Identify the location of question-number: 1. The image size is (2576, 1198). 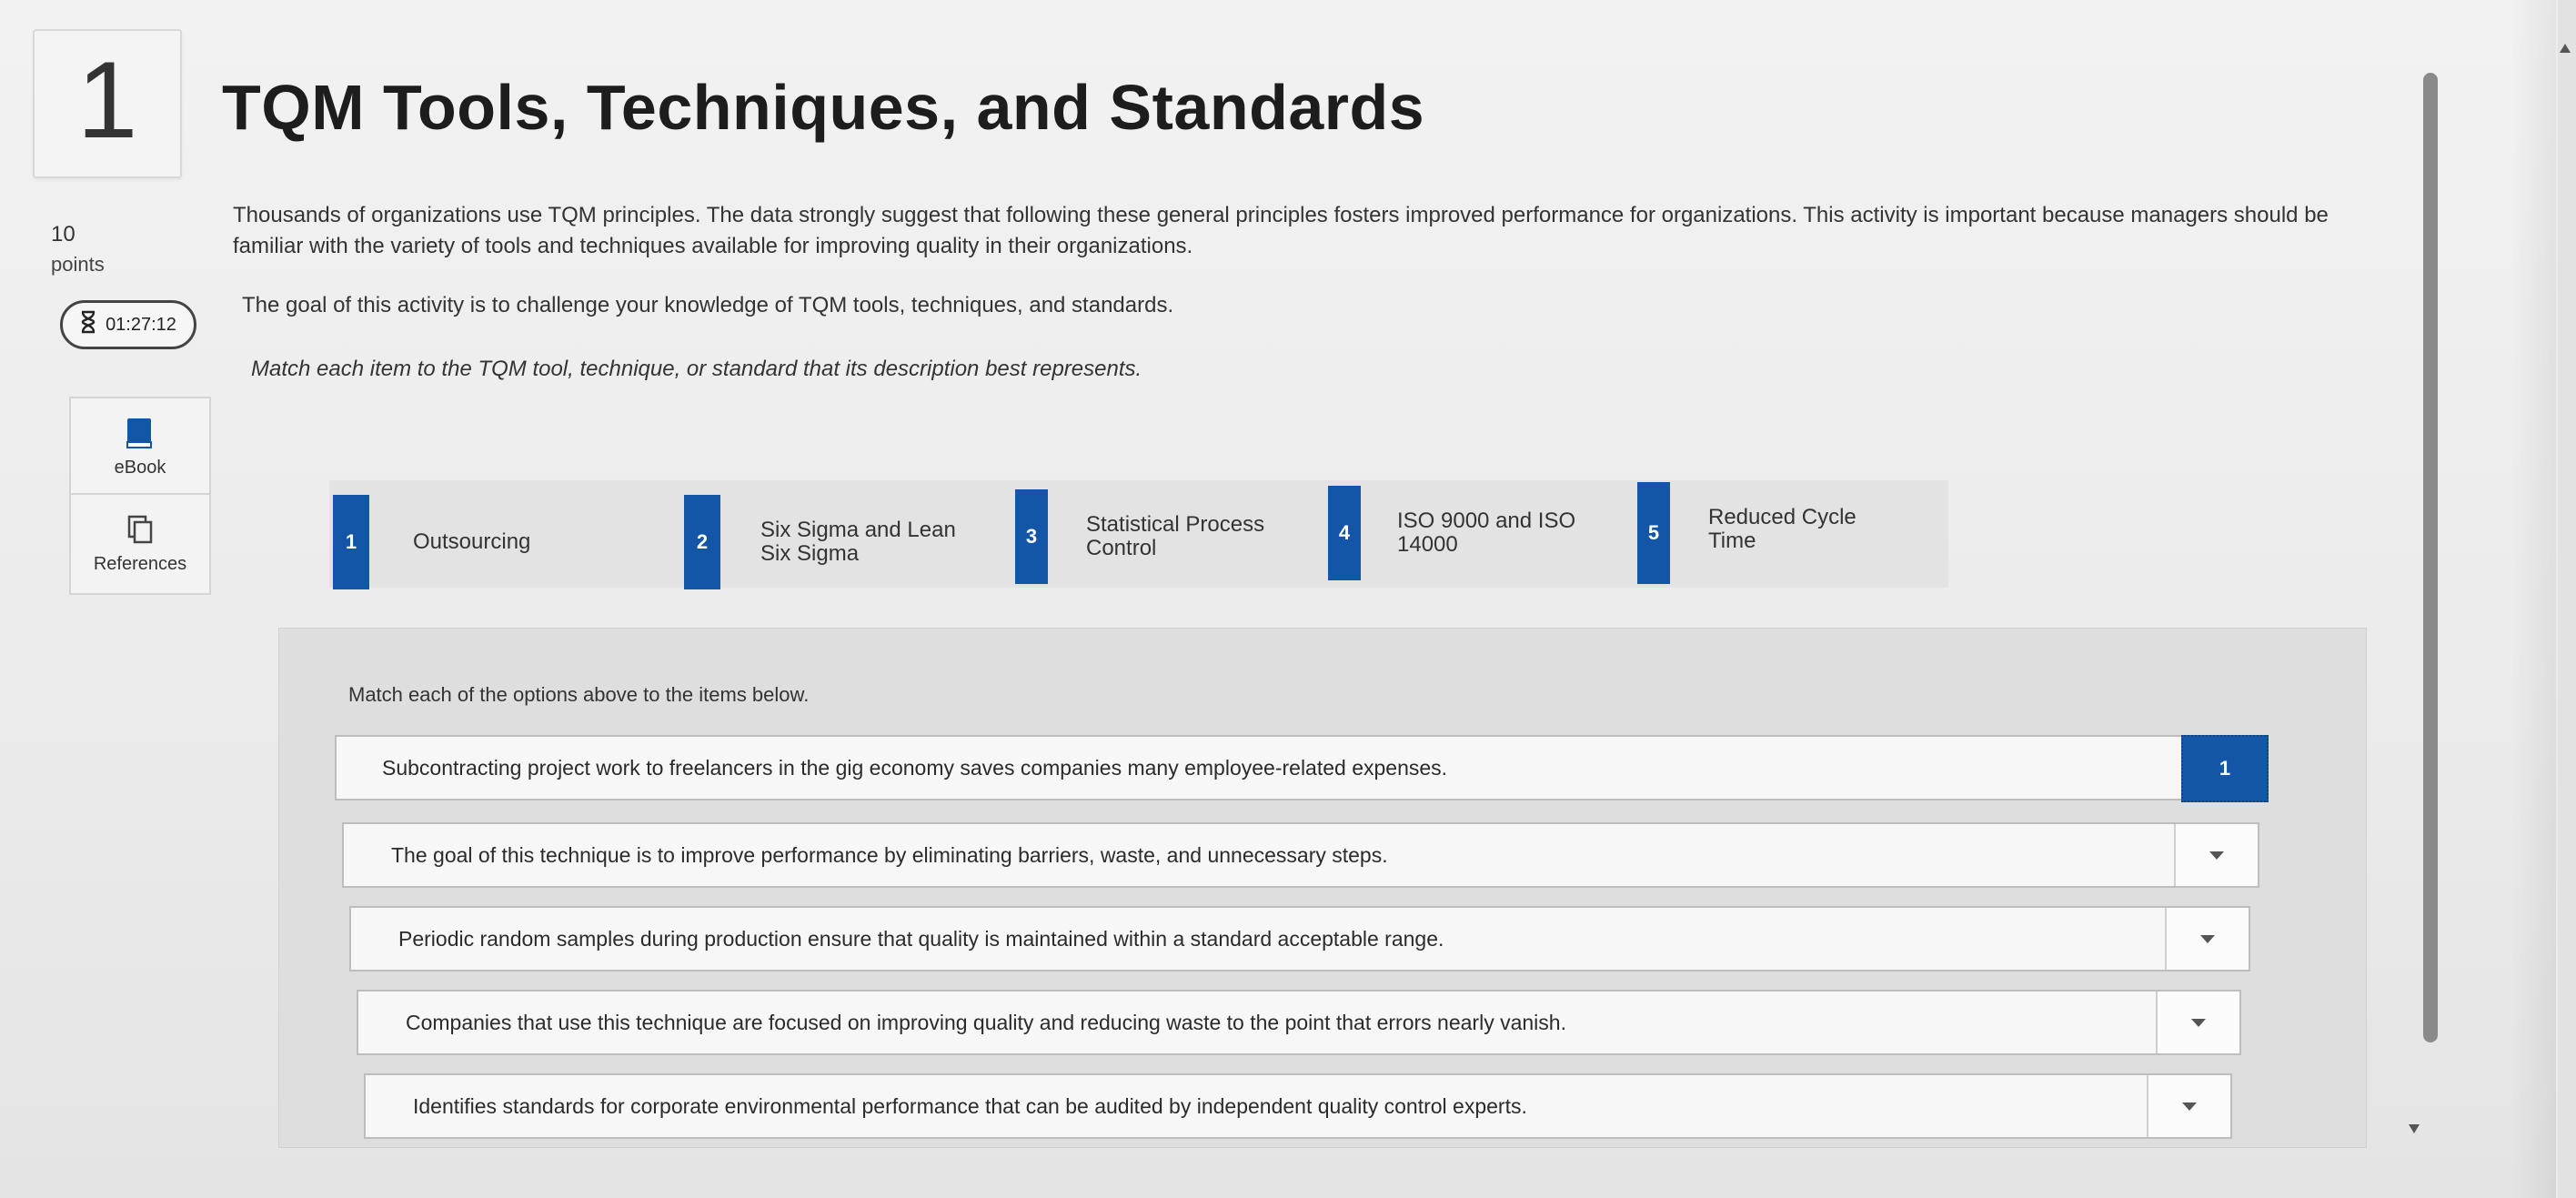
(107, 100).